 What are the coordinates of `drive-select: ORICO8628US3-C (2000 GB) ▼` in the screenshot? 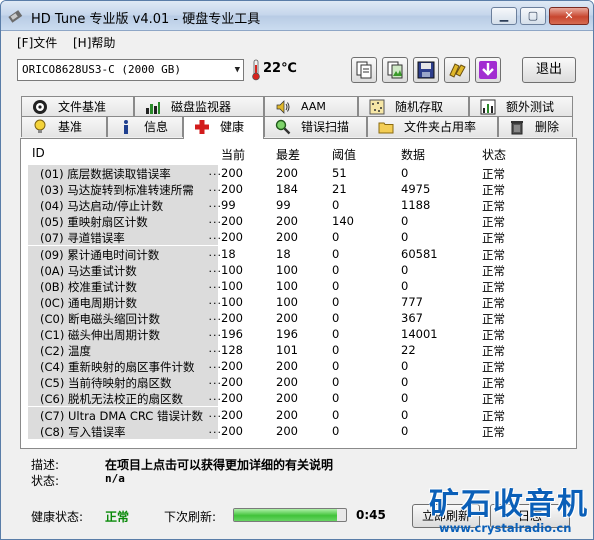 It's located at (130, 70).